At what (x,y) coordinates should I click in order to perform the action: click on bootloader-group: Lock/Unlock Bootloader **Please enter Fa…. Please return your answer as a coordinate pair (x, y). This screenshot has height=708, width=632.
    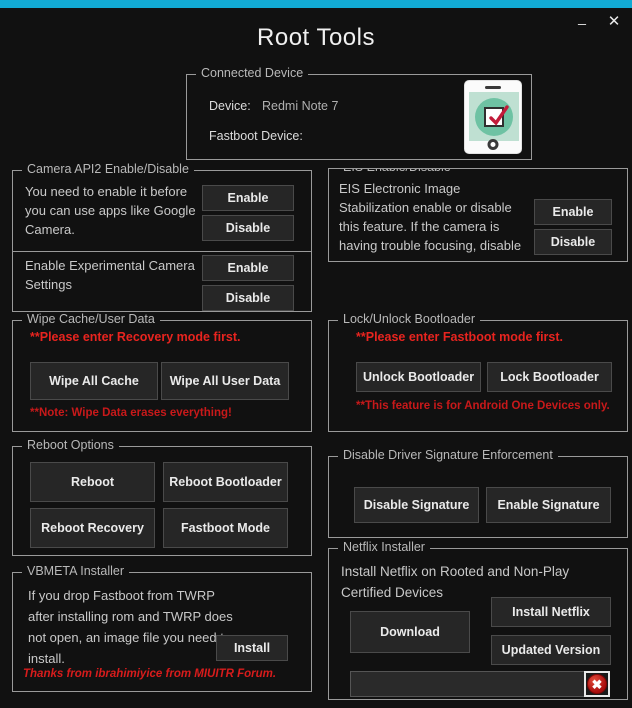
    Looking at the image, I should click on (478, 372).